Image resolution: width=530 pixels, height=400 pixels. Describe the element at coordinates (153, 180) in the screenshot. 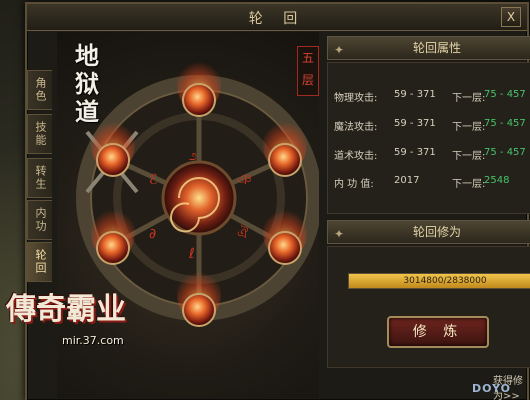

I see `svg-text: ℰ` at that location.